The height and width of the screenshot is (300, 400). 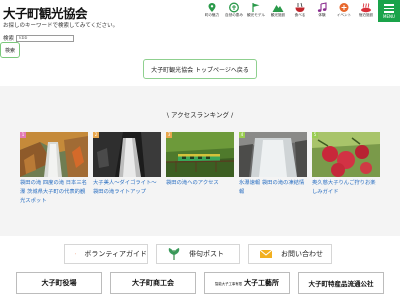 I want to click on town-office-banner: 大子町役場, so click(x=59, y=283).